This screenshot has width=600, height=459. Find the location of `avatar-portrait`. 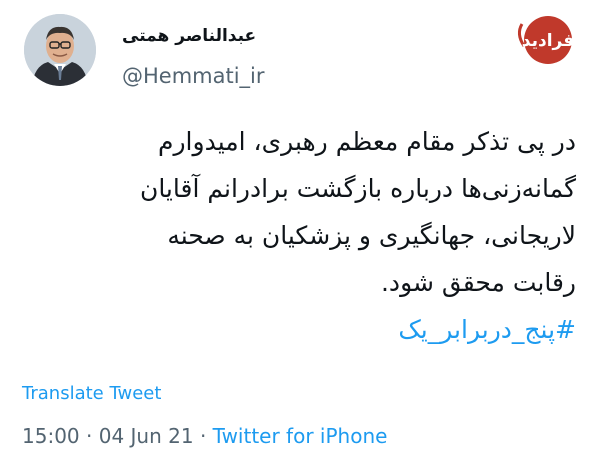

avatar-portrait is located at coordinates (60, 50).